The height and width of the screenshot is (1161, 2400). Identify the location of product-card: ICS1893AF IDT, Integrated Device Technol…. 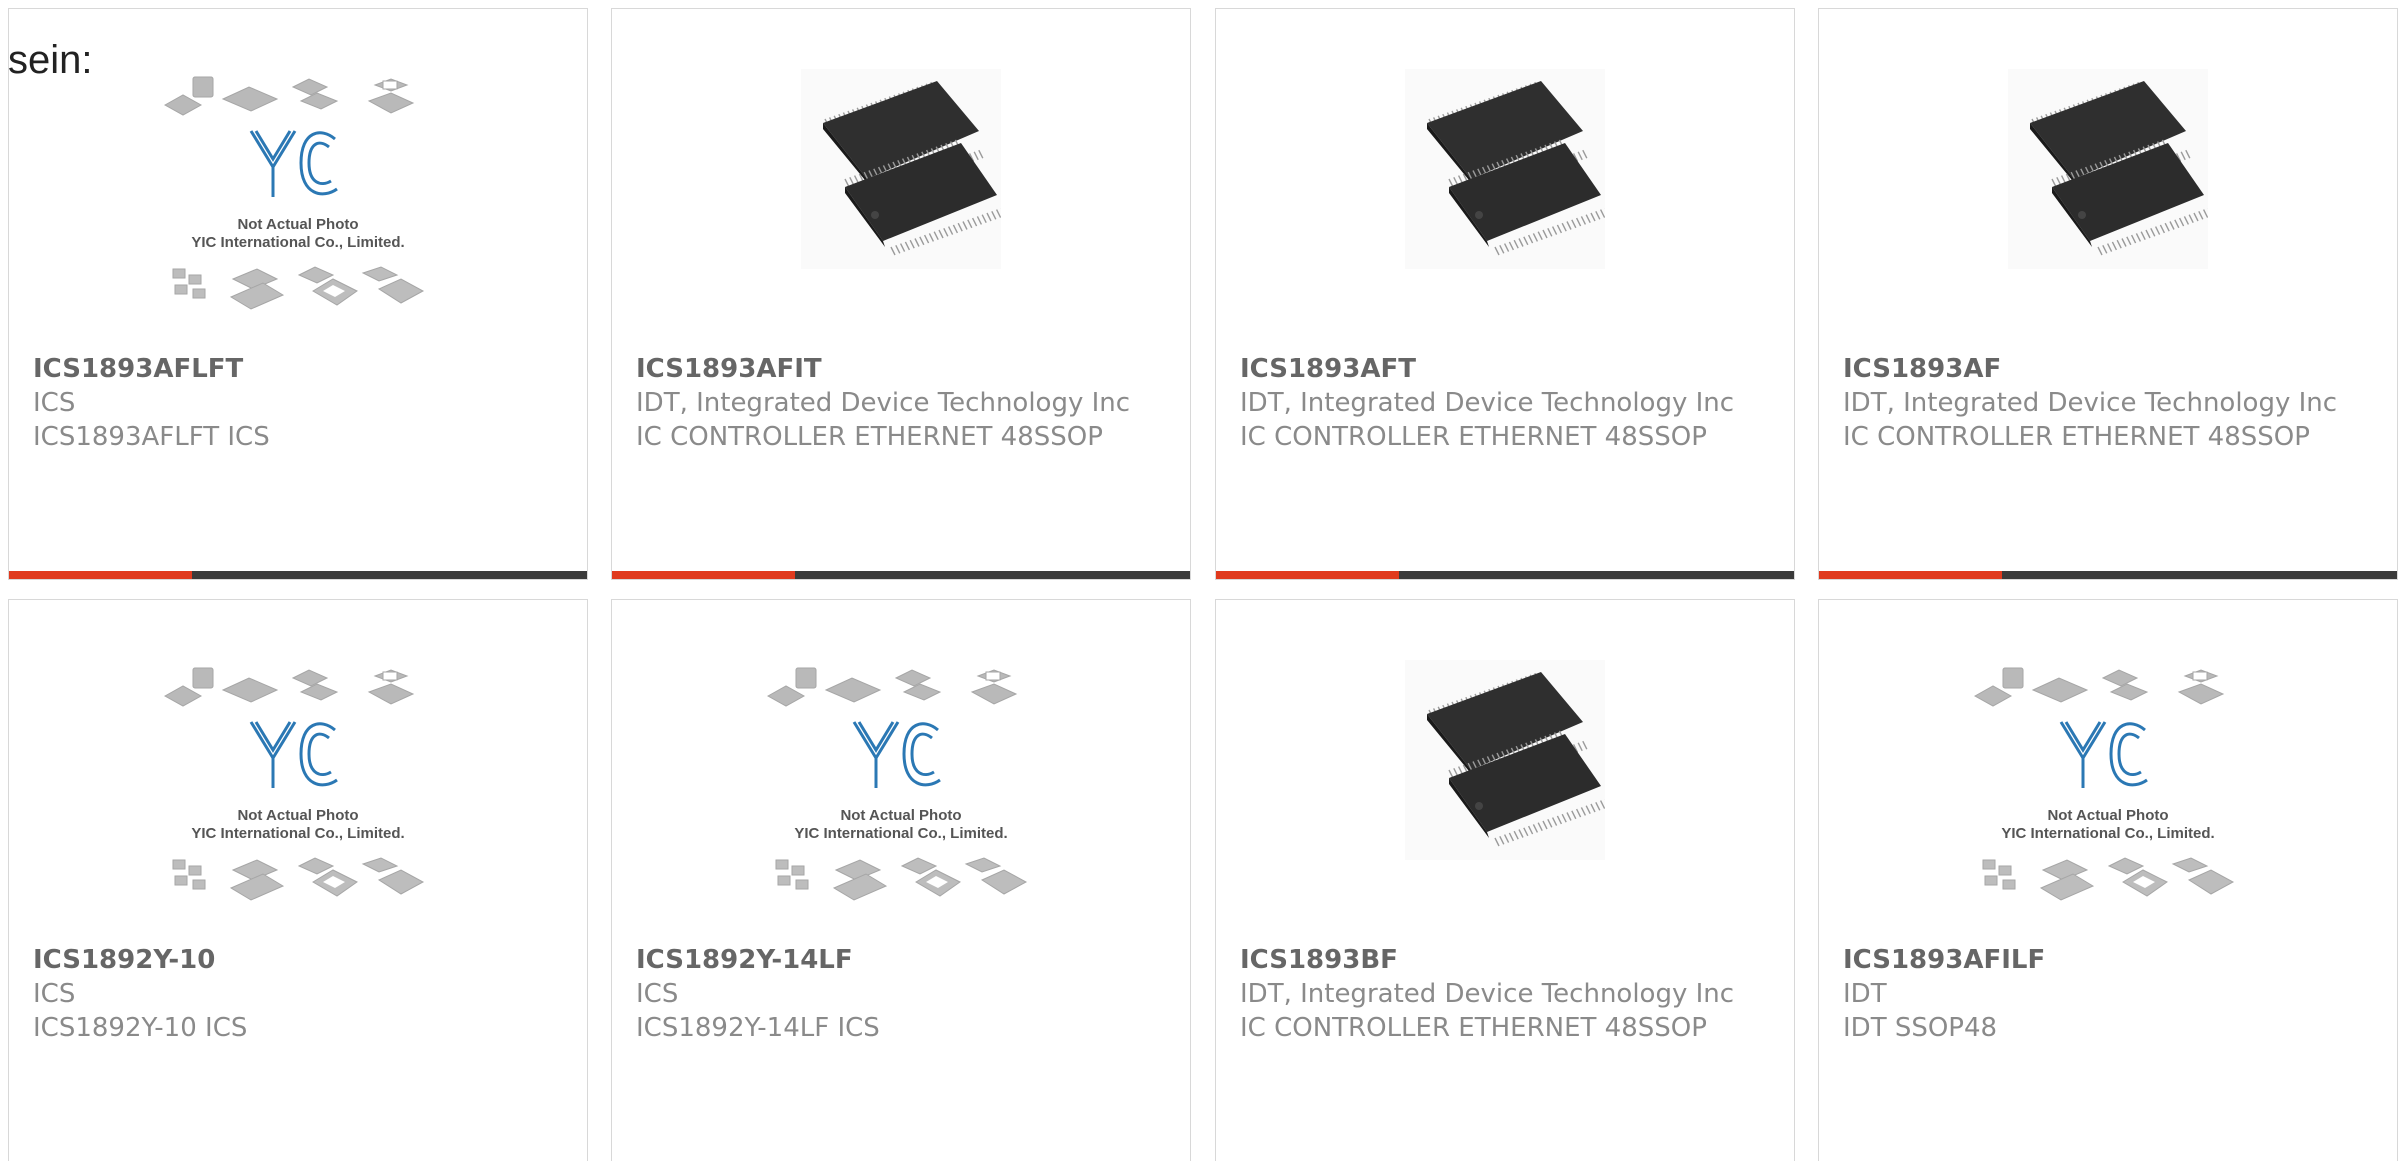
(2108, 294).